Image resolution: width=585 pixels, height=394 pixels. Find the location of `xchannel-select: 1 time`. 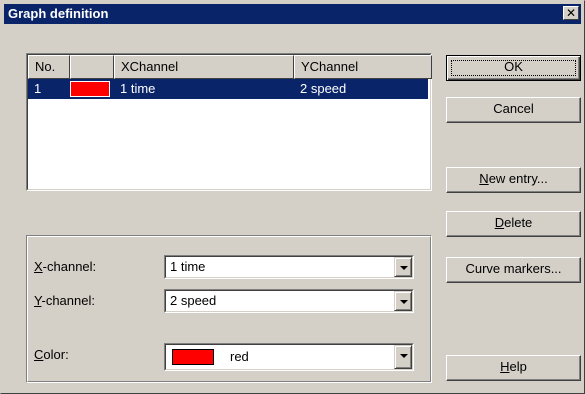

xchannel-select: 1 time is located at coordinates (289, 267).